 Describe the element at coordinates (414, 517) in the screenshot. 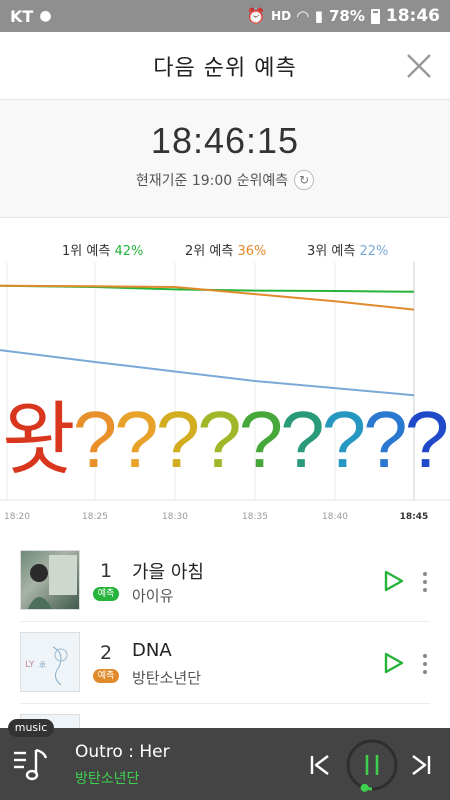

I see `x-tick-label: 18:45` at that location.